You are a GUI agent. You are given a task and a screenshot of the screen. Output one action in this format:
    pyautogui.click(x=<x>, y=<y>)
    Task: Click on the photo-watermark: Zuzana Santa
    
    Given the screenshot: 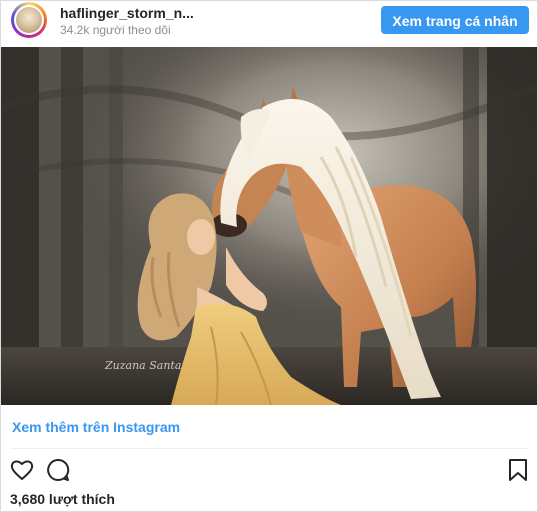 What is the action you would take?
    pyautogui.click(x=142, y=365)
    